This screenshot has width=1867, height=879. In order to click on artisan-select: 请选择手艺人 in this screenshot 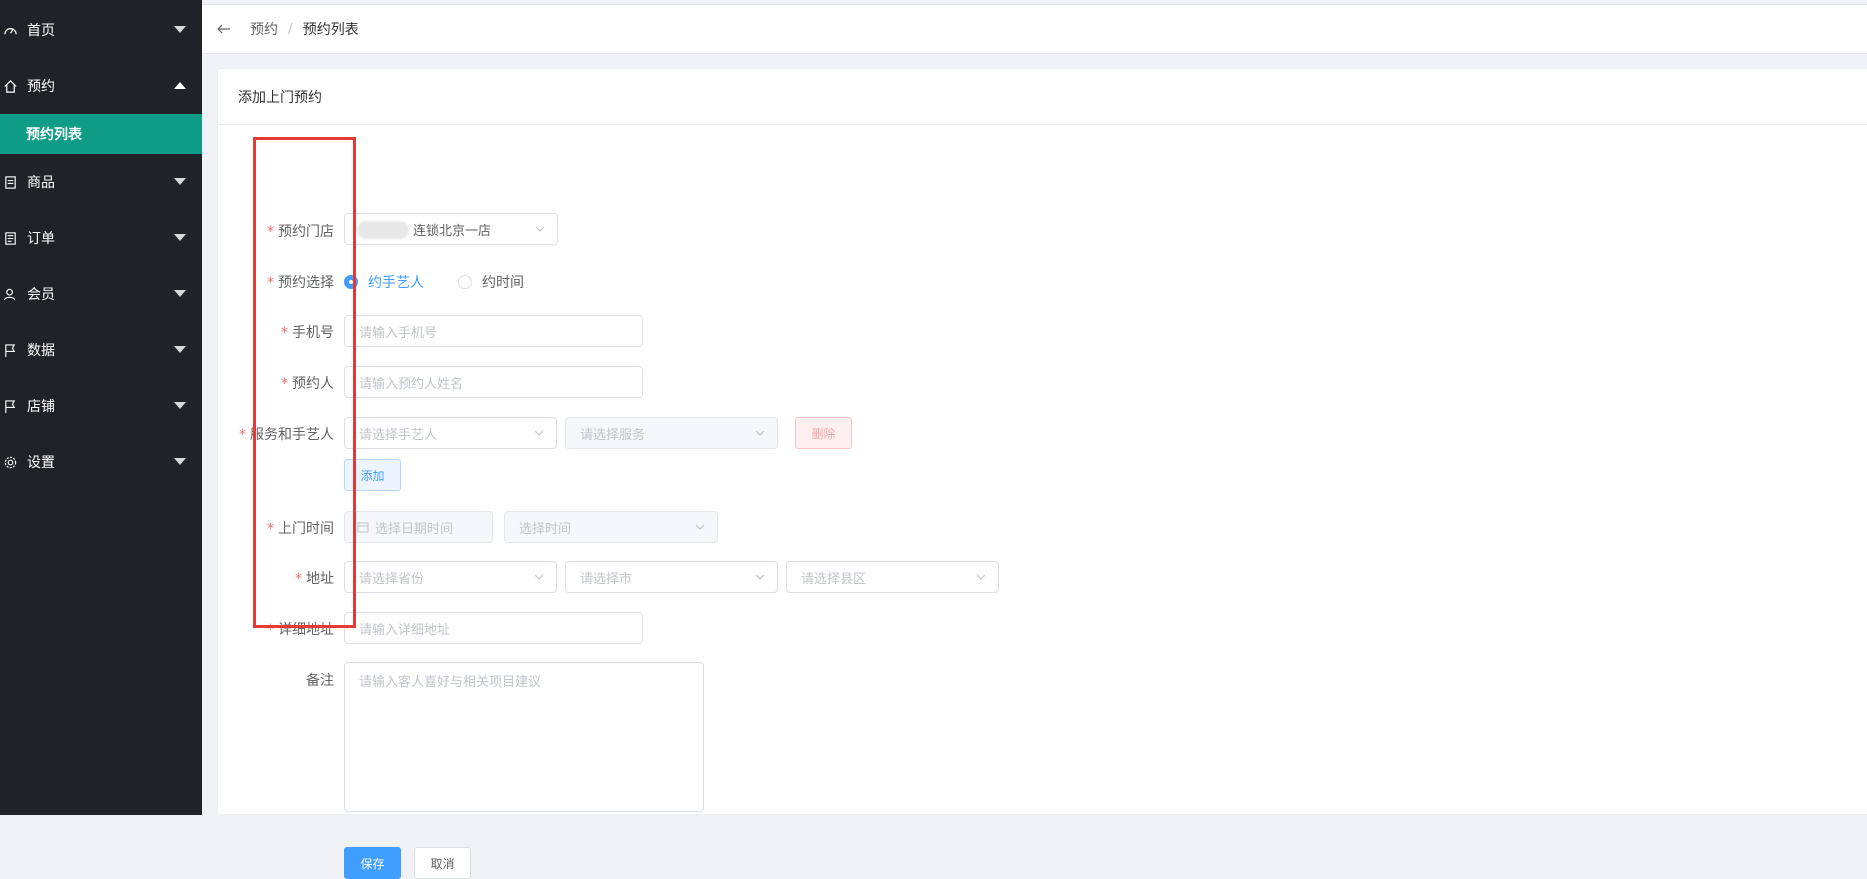, I will do `click(450, 433)`.